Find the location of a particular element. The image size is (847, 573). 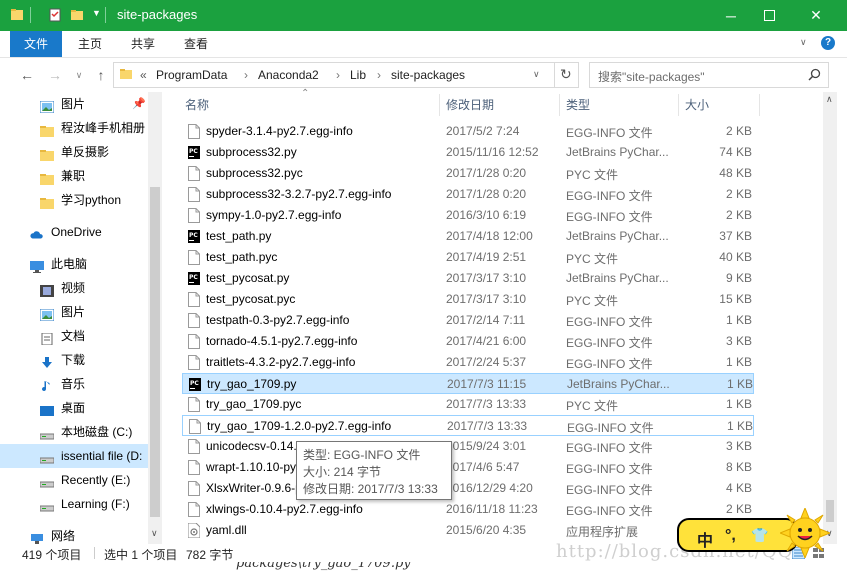

refresh-icon: ↻ is located at coordinates (566, 74).